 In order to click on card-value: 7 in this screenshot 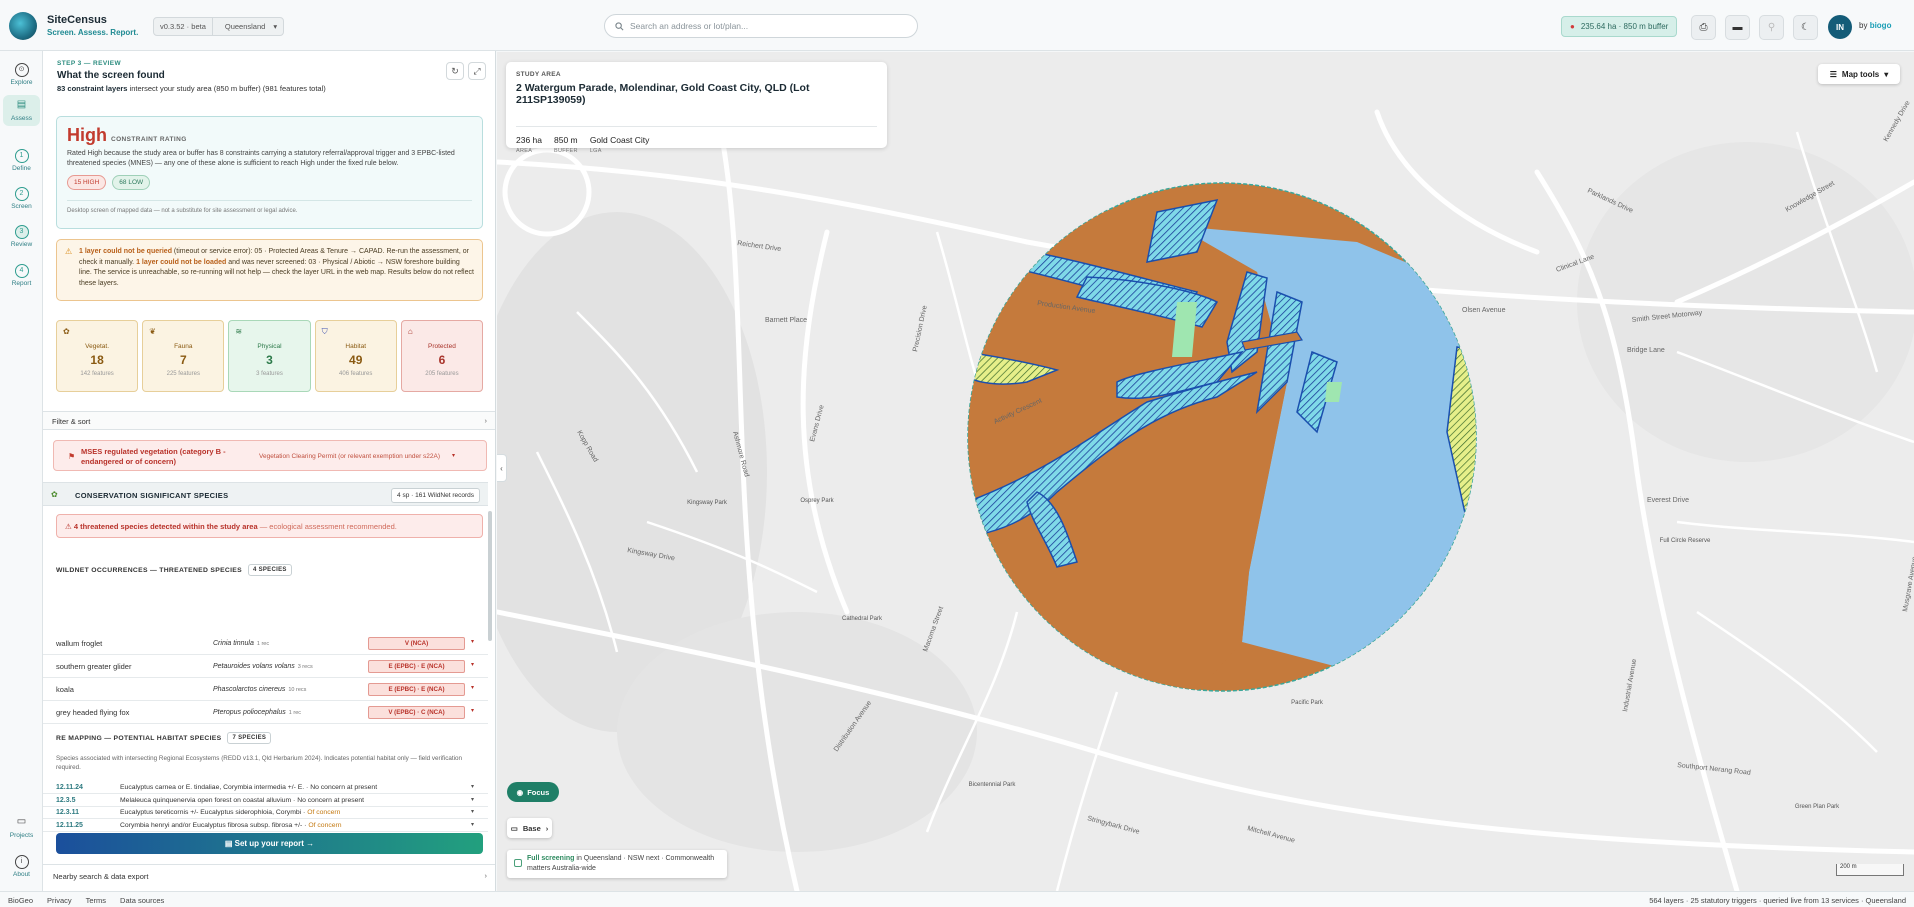, I will do `click(183, 360)`.